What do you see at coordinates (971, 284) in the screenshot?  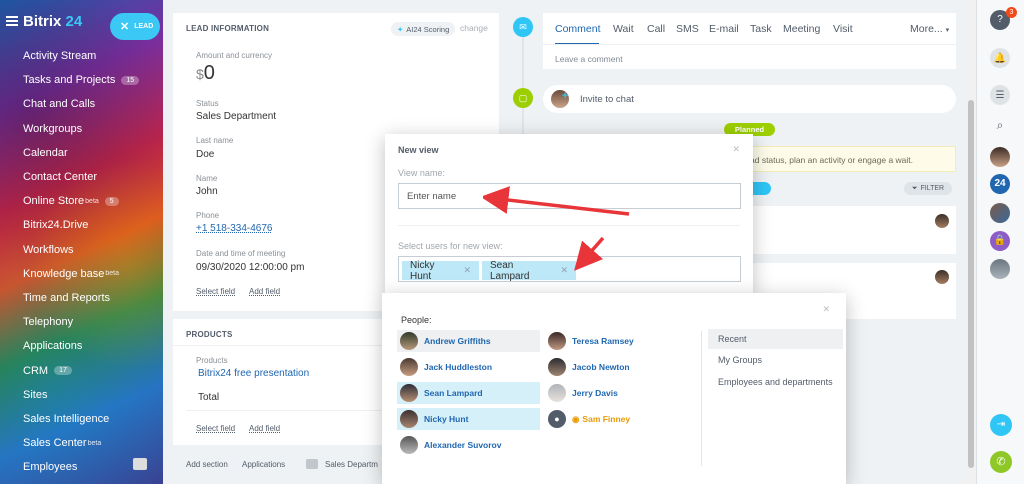 I see `scrollbar-thumb` at bounding box center [971, 284].